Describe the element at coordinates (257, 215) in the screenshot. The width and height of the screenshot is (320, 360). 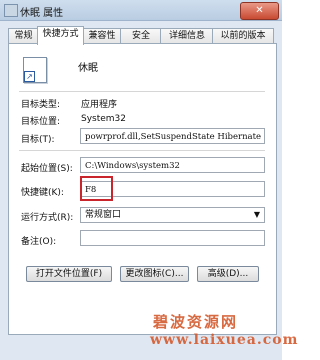
I see `chevron-down-icon: ▼` at that location.